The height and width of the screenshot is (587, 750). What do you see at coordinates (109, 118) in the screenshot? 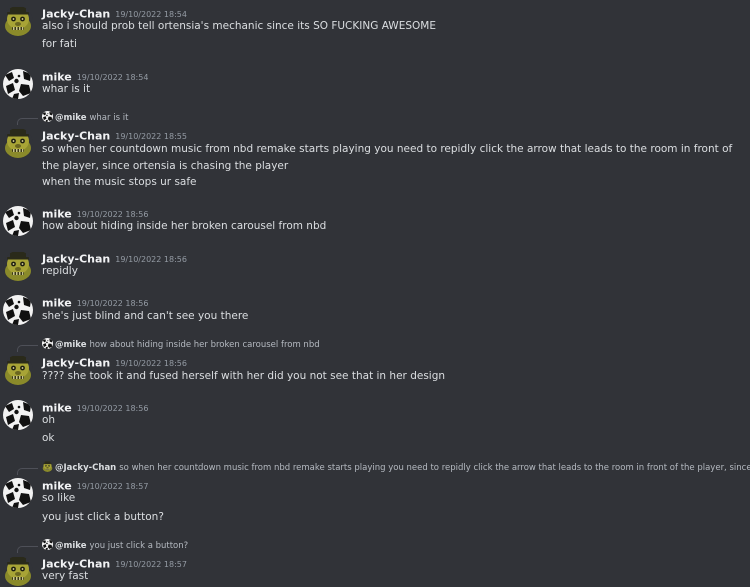
I see `reply-text: whar is it` at bounding box center [109, 118].